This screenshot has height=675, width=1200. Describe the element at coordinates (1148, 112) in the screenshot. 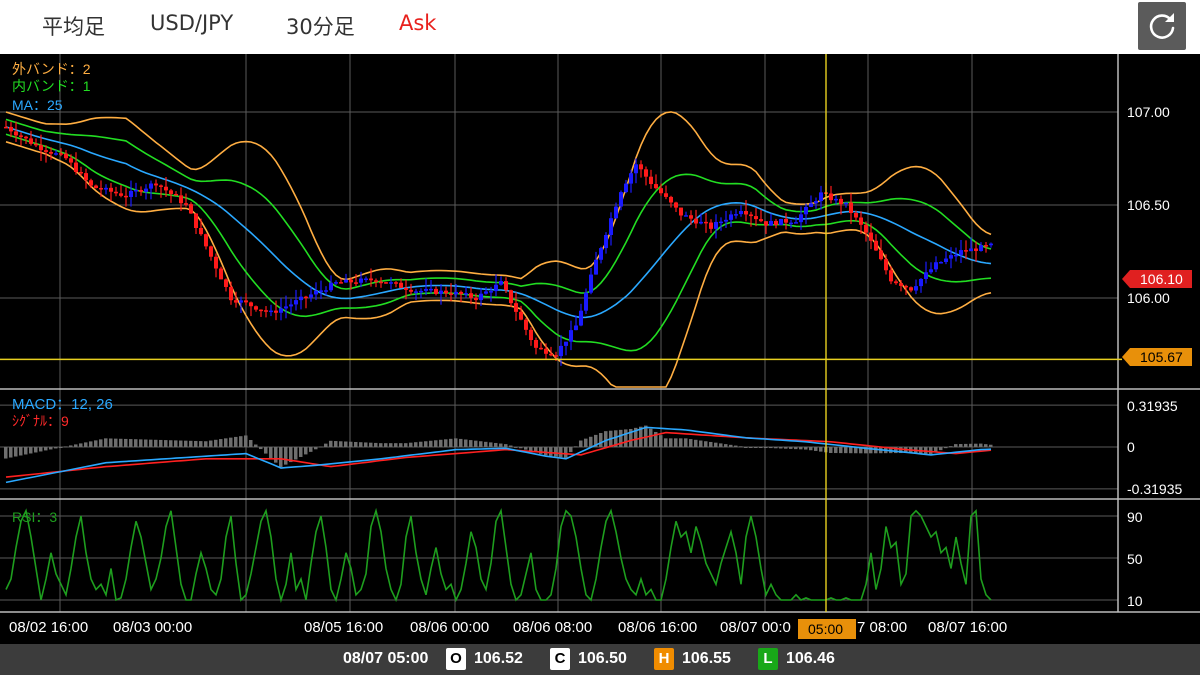

I see `price-tick-label: 107.00` at that location.